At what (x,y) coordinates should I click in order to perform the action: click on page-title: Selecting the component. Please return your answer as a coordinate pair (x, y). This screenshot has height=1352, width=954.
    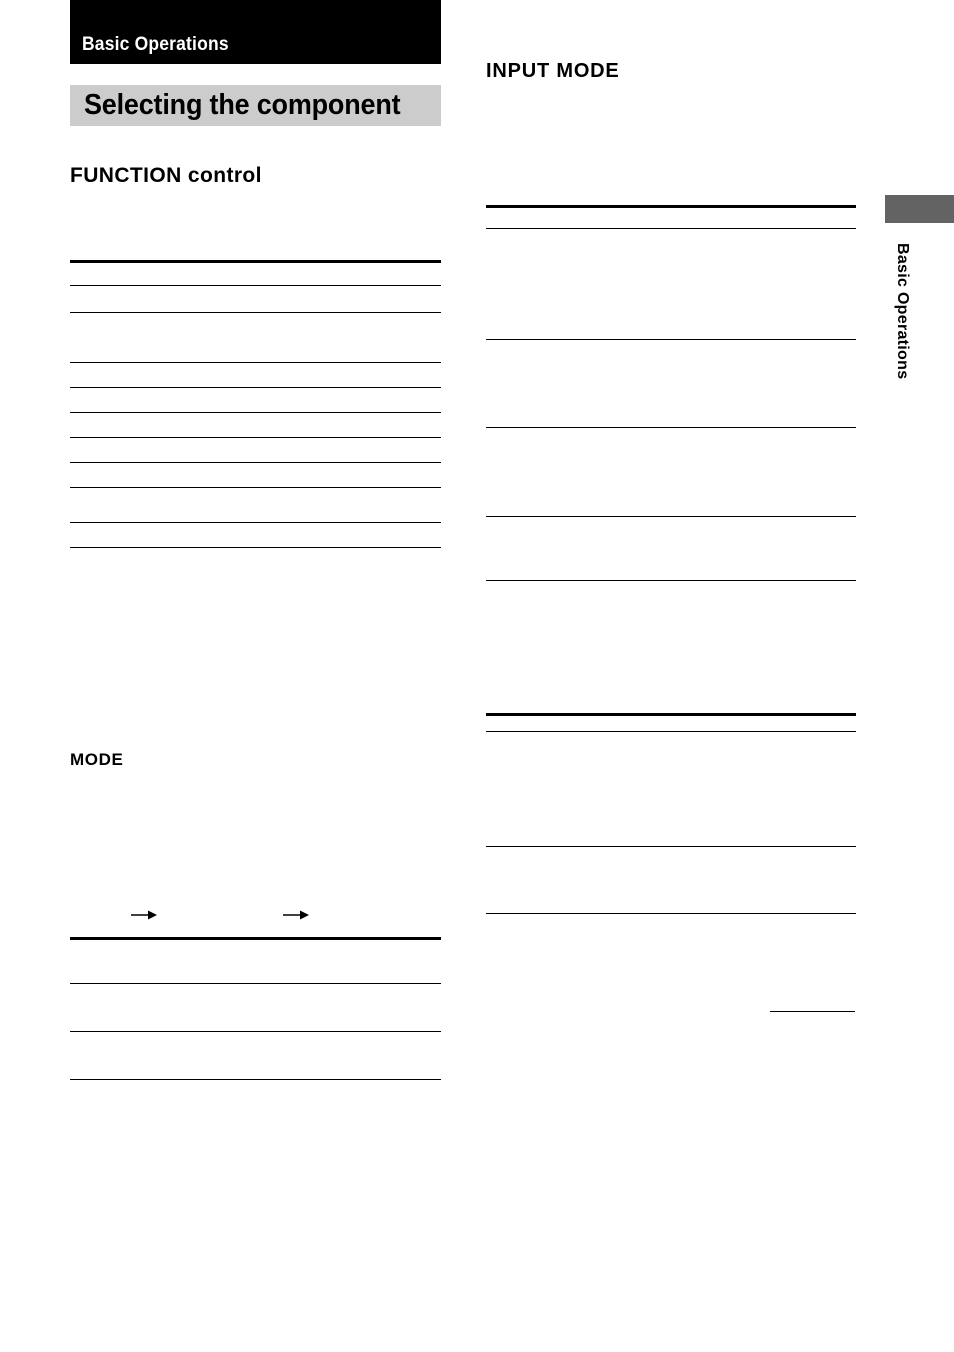
    Looking at the image, I should click on (242, 105).